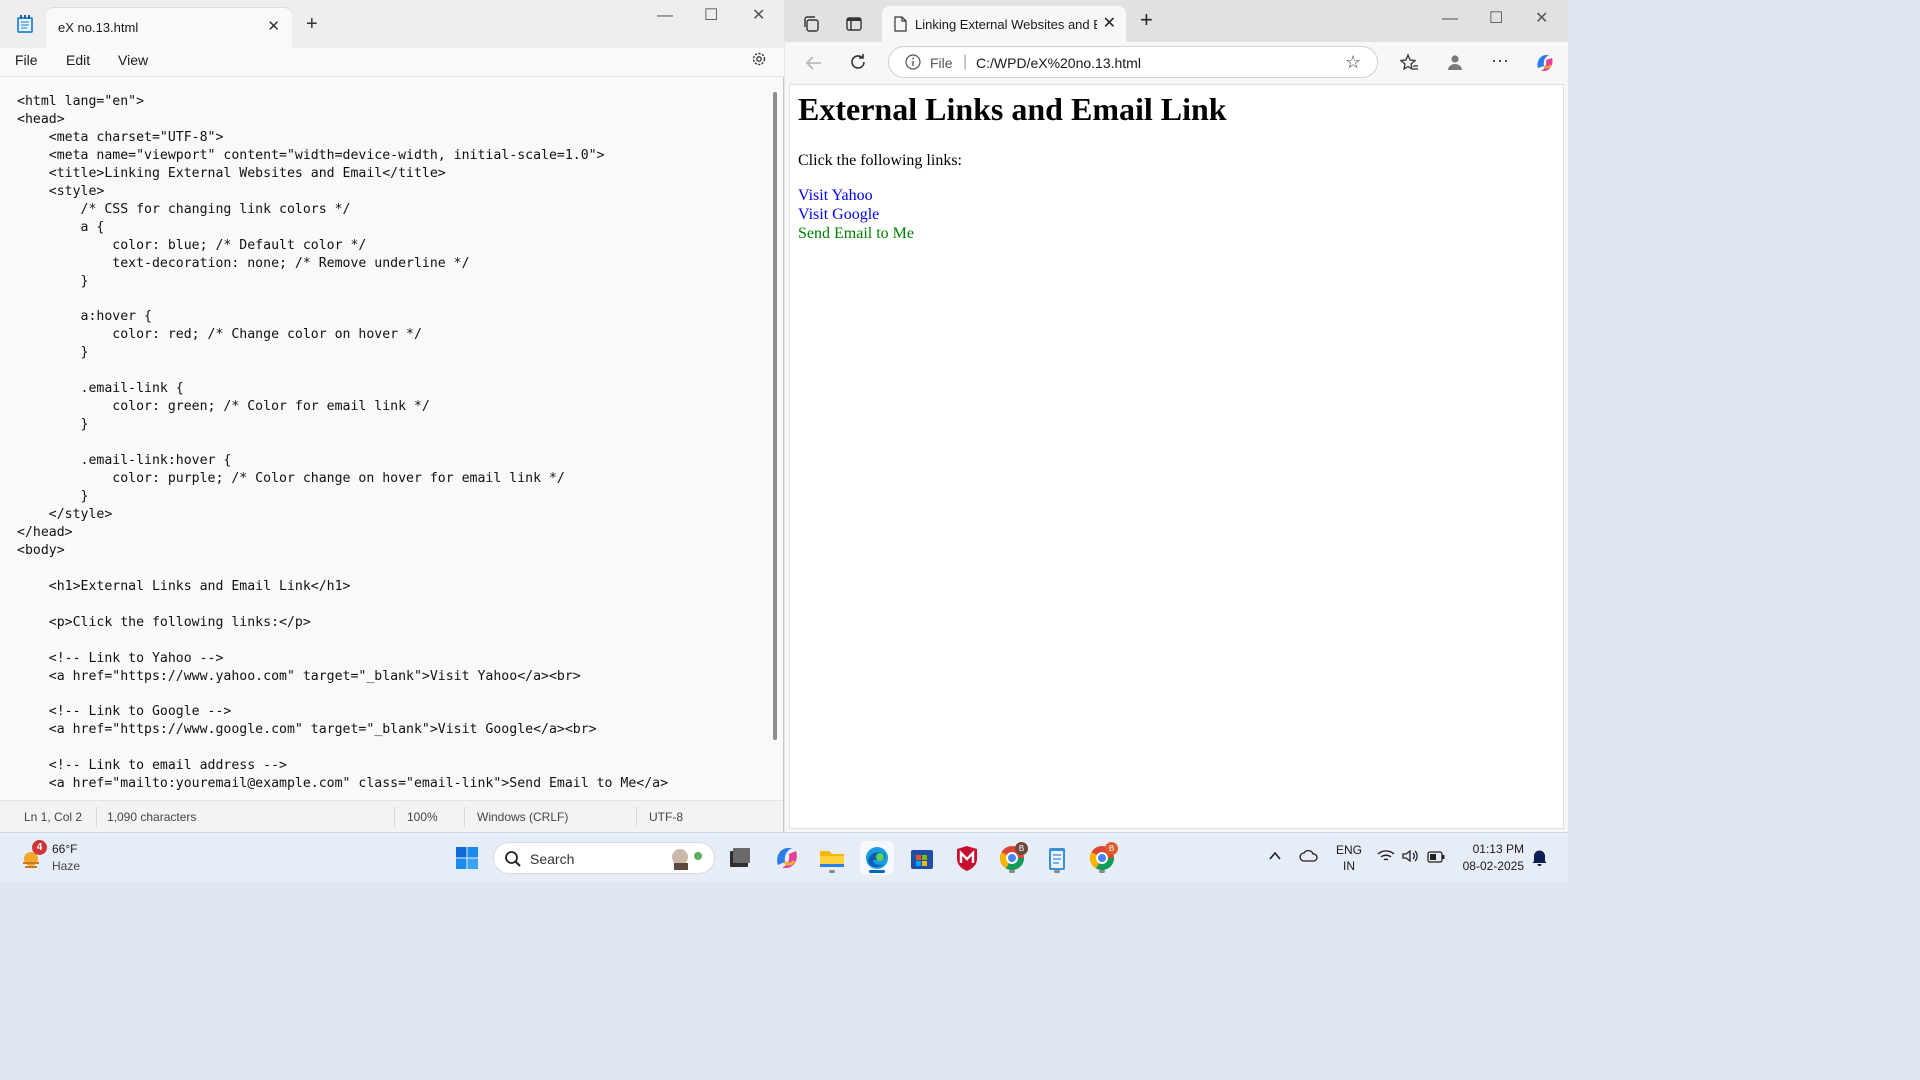 Image resolution: width=1920 pixels, height=1080 pixels. I want to click on browser-tab-title: Linking External Websites and Em, so click(1006, 24).